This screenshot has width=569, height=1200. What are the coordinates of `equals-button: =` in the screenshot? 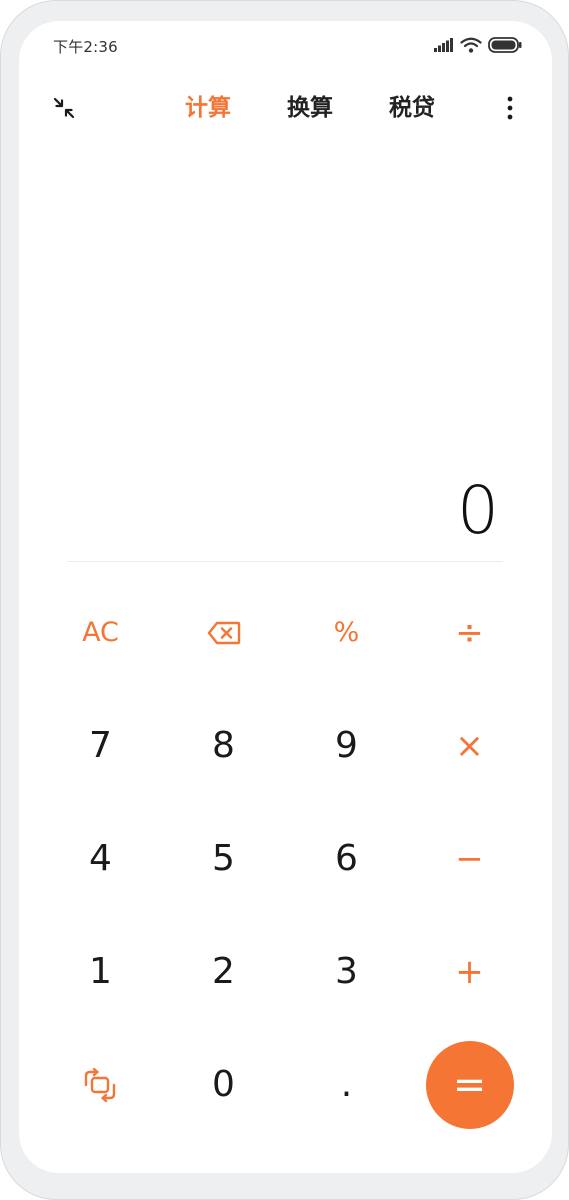 It's located at (469, 1084).